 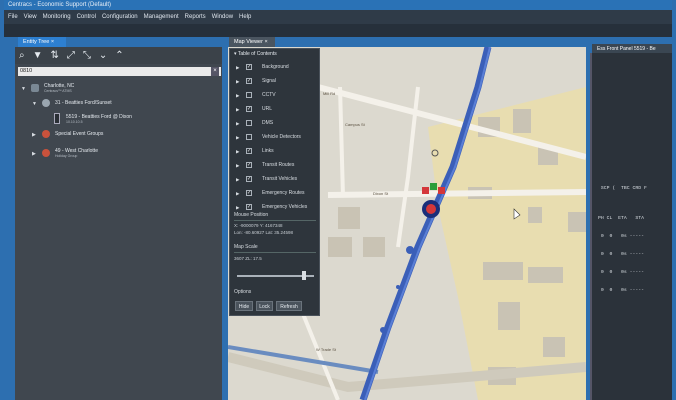 I want to click on toc-layer-signal: ▶ ✓ Signal, so click(x=275, y=81).